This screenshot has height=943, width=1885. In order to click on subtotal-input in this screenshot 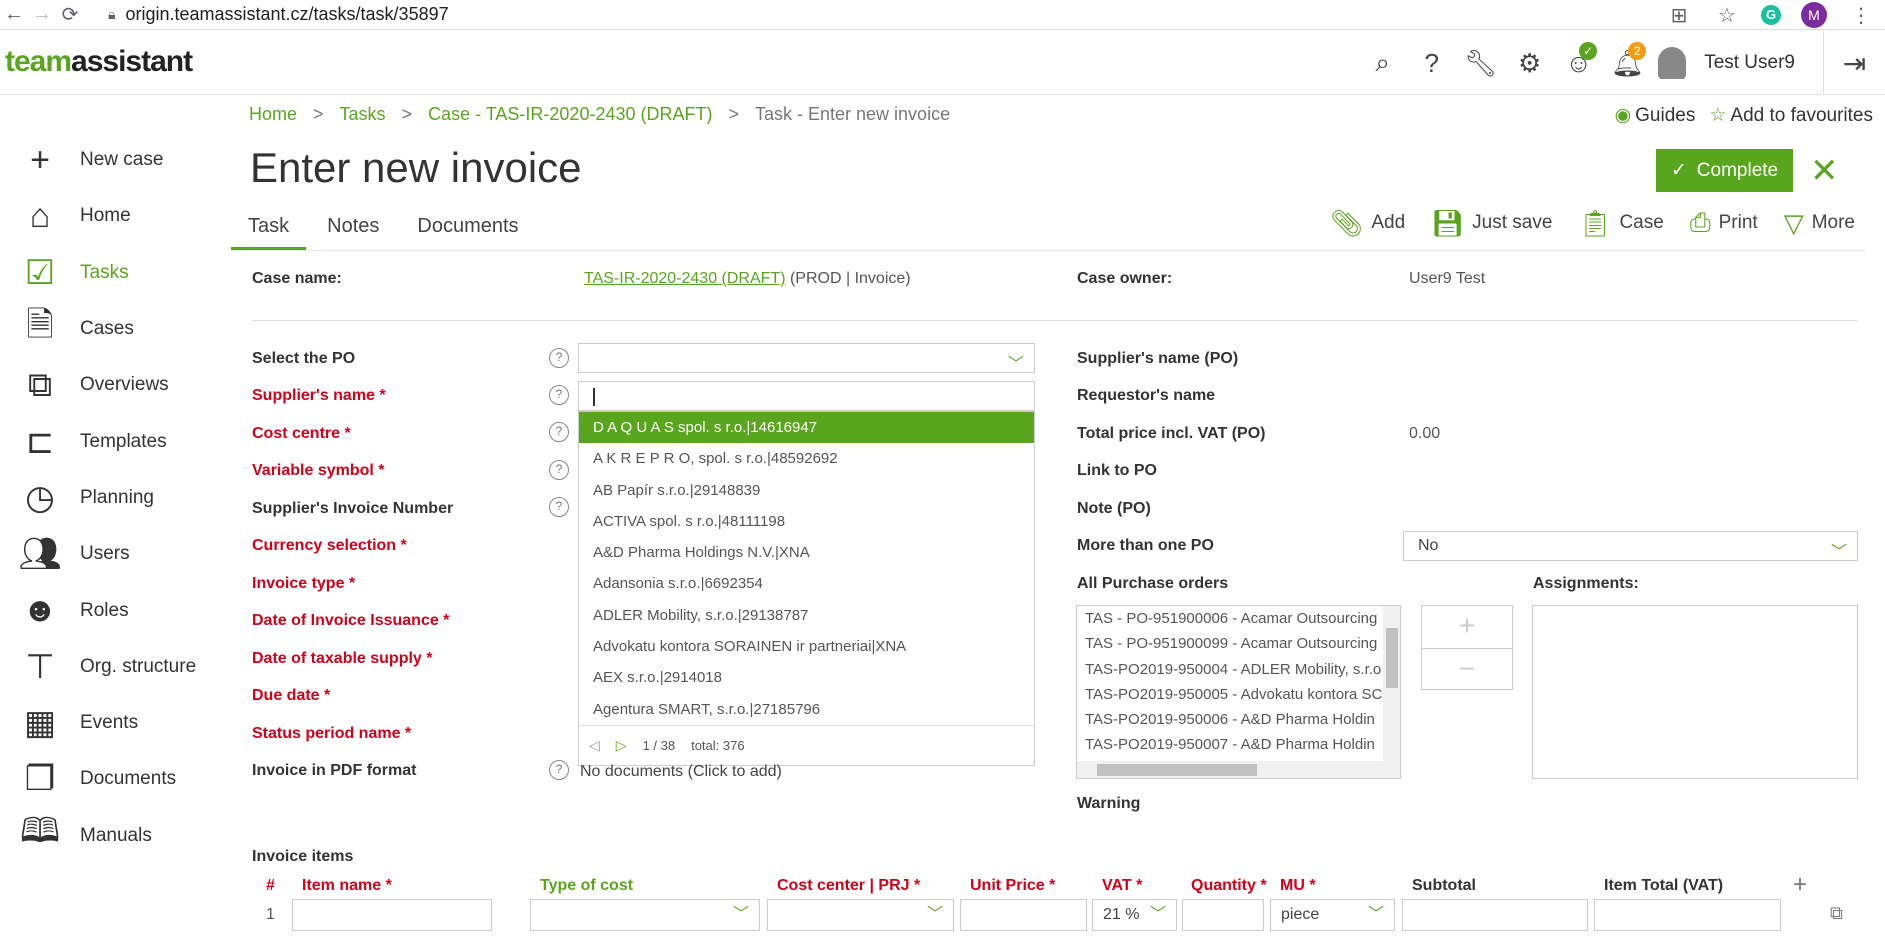, I will do `click(1495, 915)`.